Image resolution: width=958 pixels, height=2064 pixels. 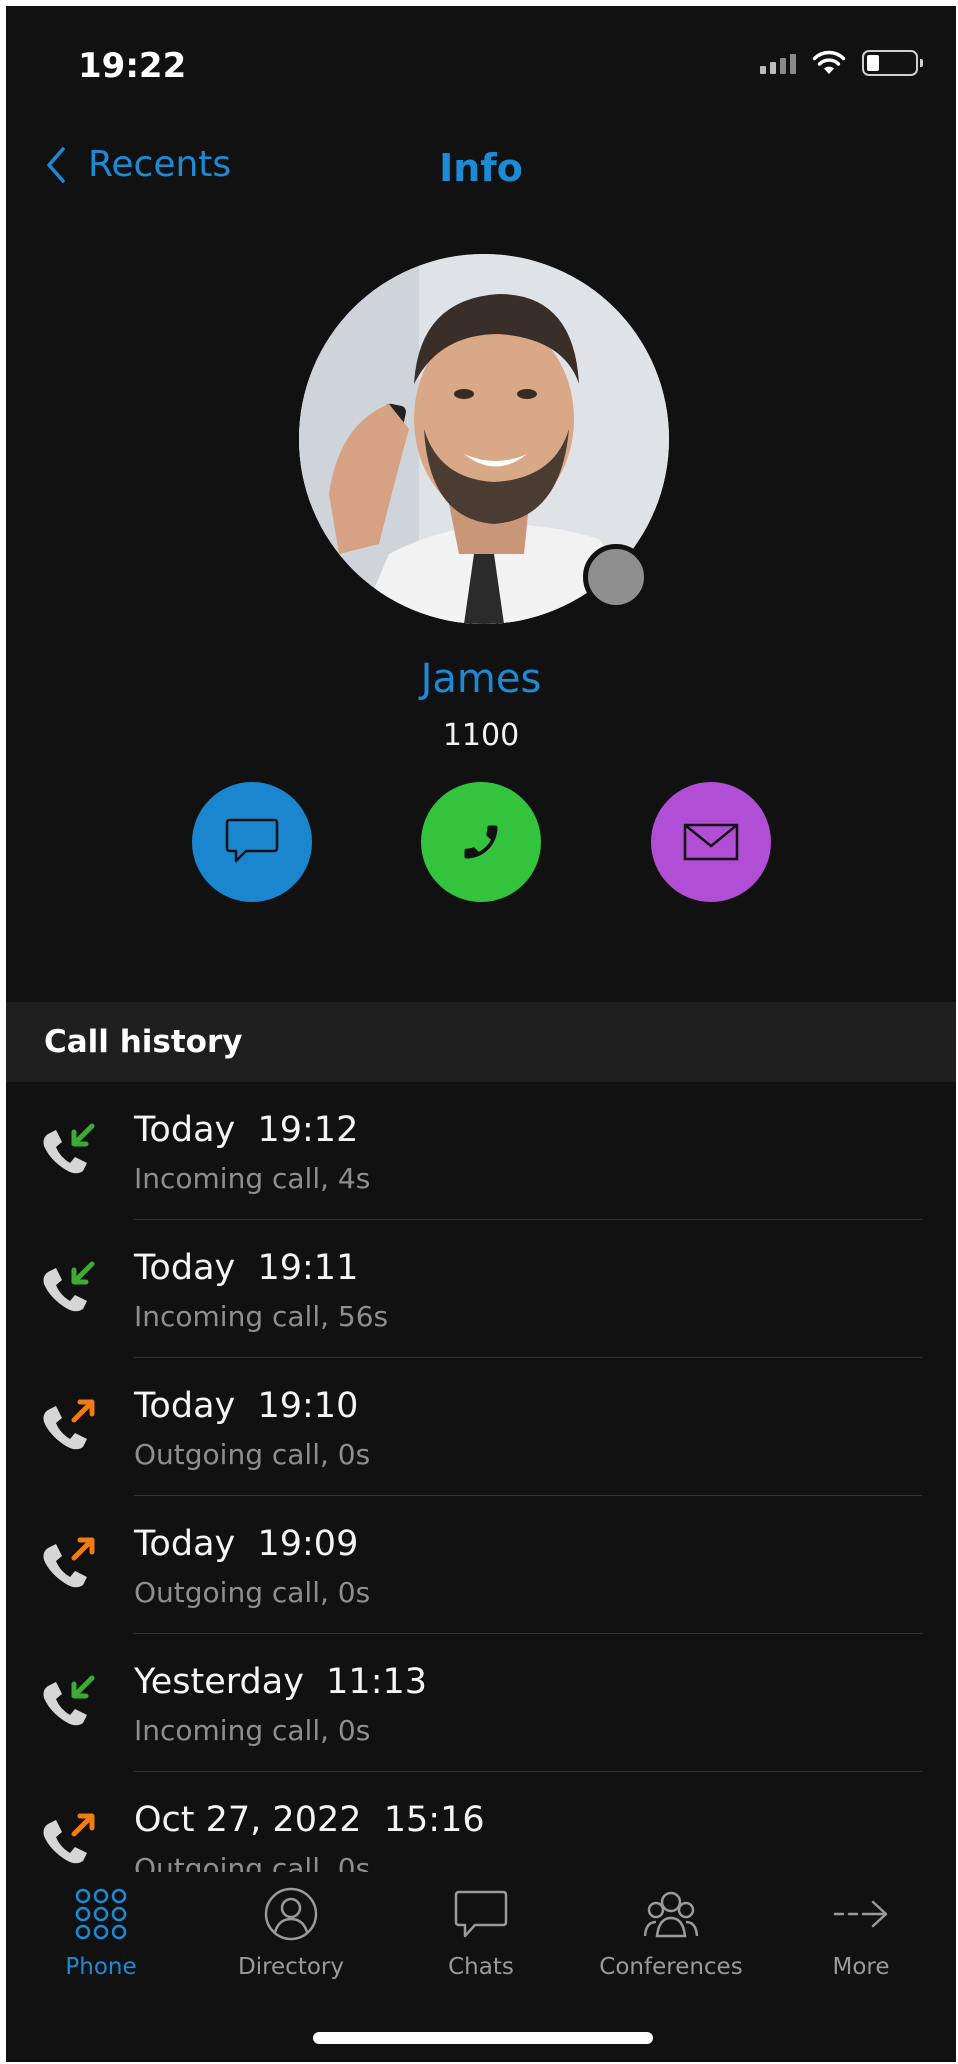 I want to click on call-button, so click(x=481, y=842).